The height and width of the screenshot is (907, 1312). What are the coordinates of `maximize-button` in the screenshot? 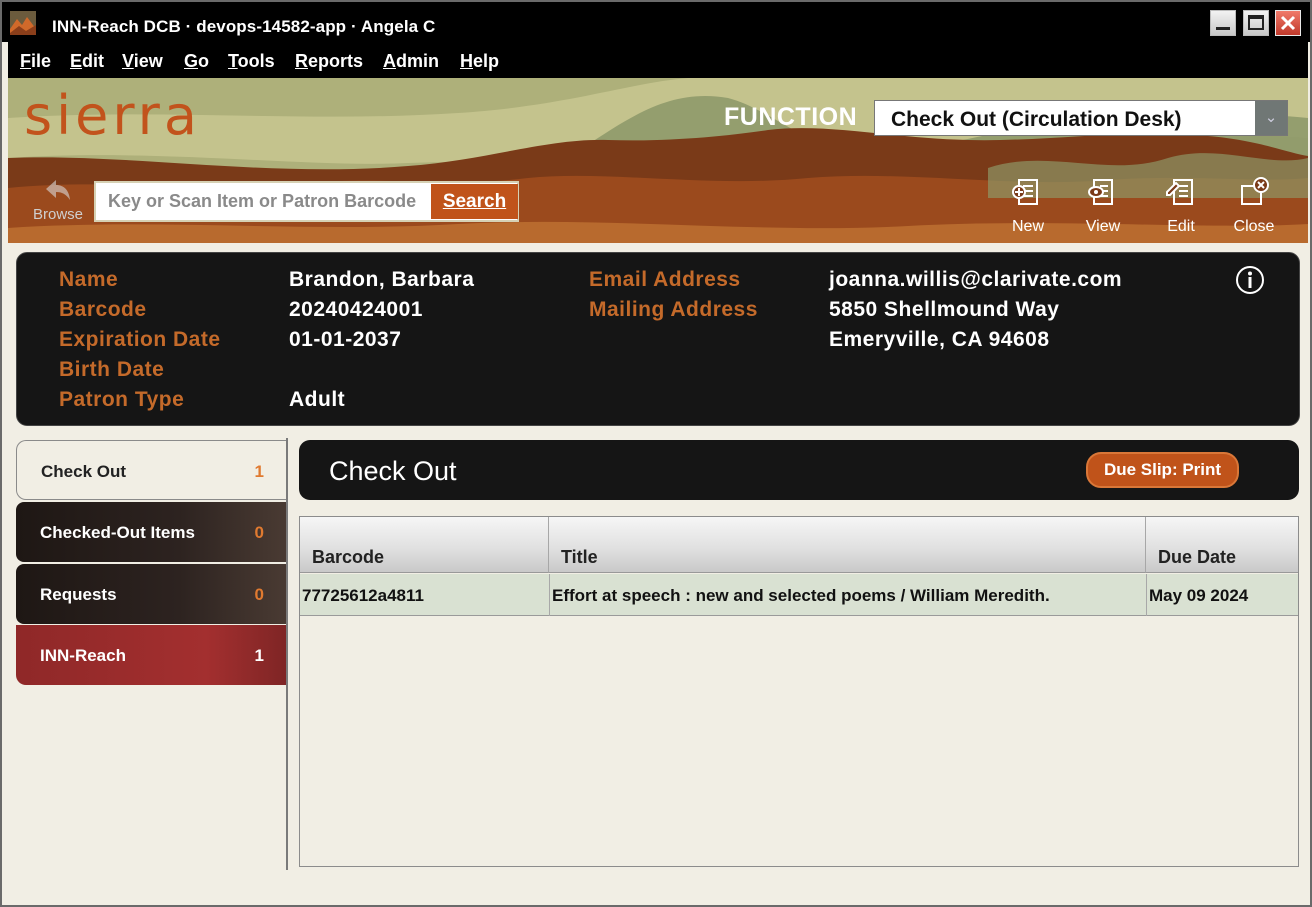 It's located at (1256, 23).